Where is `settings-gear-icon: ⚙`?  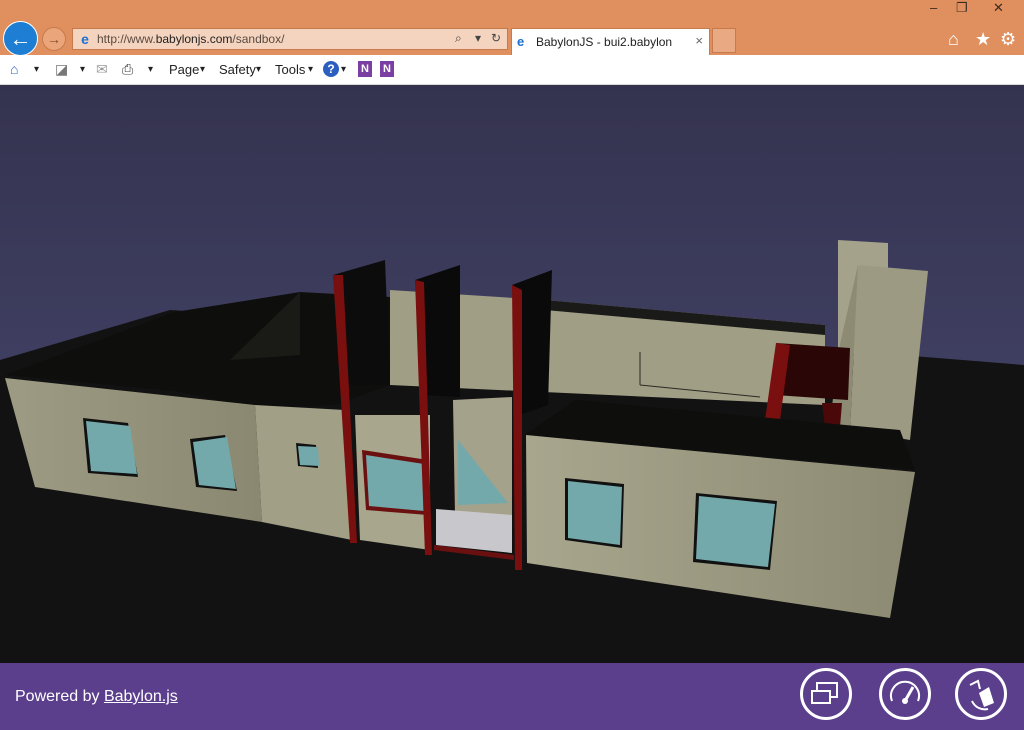 settings-gear-icon: ⚙ is located at coordinates (1008, 39).